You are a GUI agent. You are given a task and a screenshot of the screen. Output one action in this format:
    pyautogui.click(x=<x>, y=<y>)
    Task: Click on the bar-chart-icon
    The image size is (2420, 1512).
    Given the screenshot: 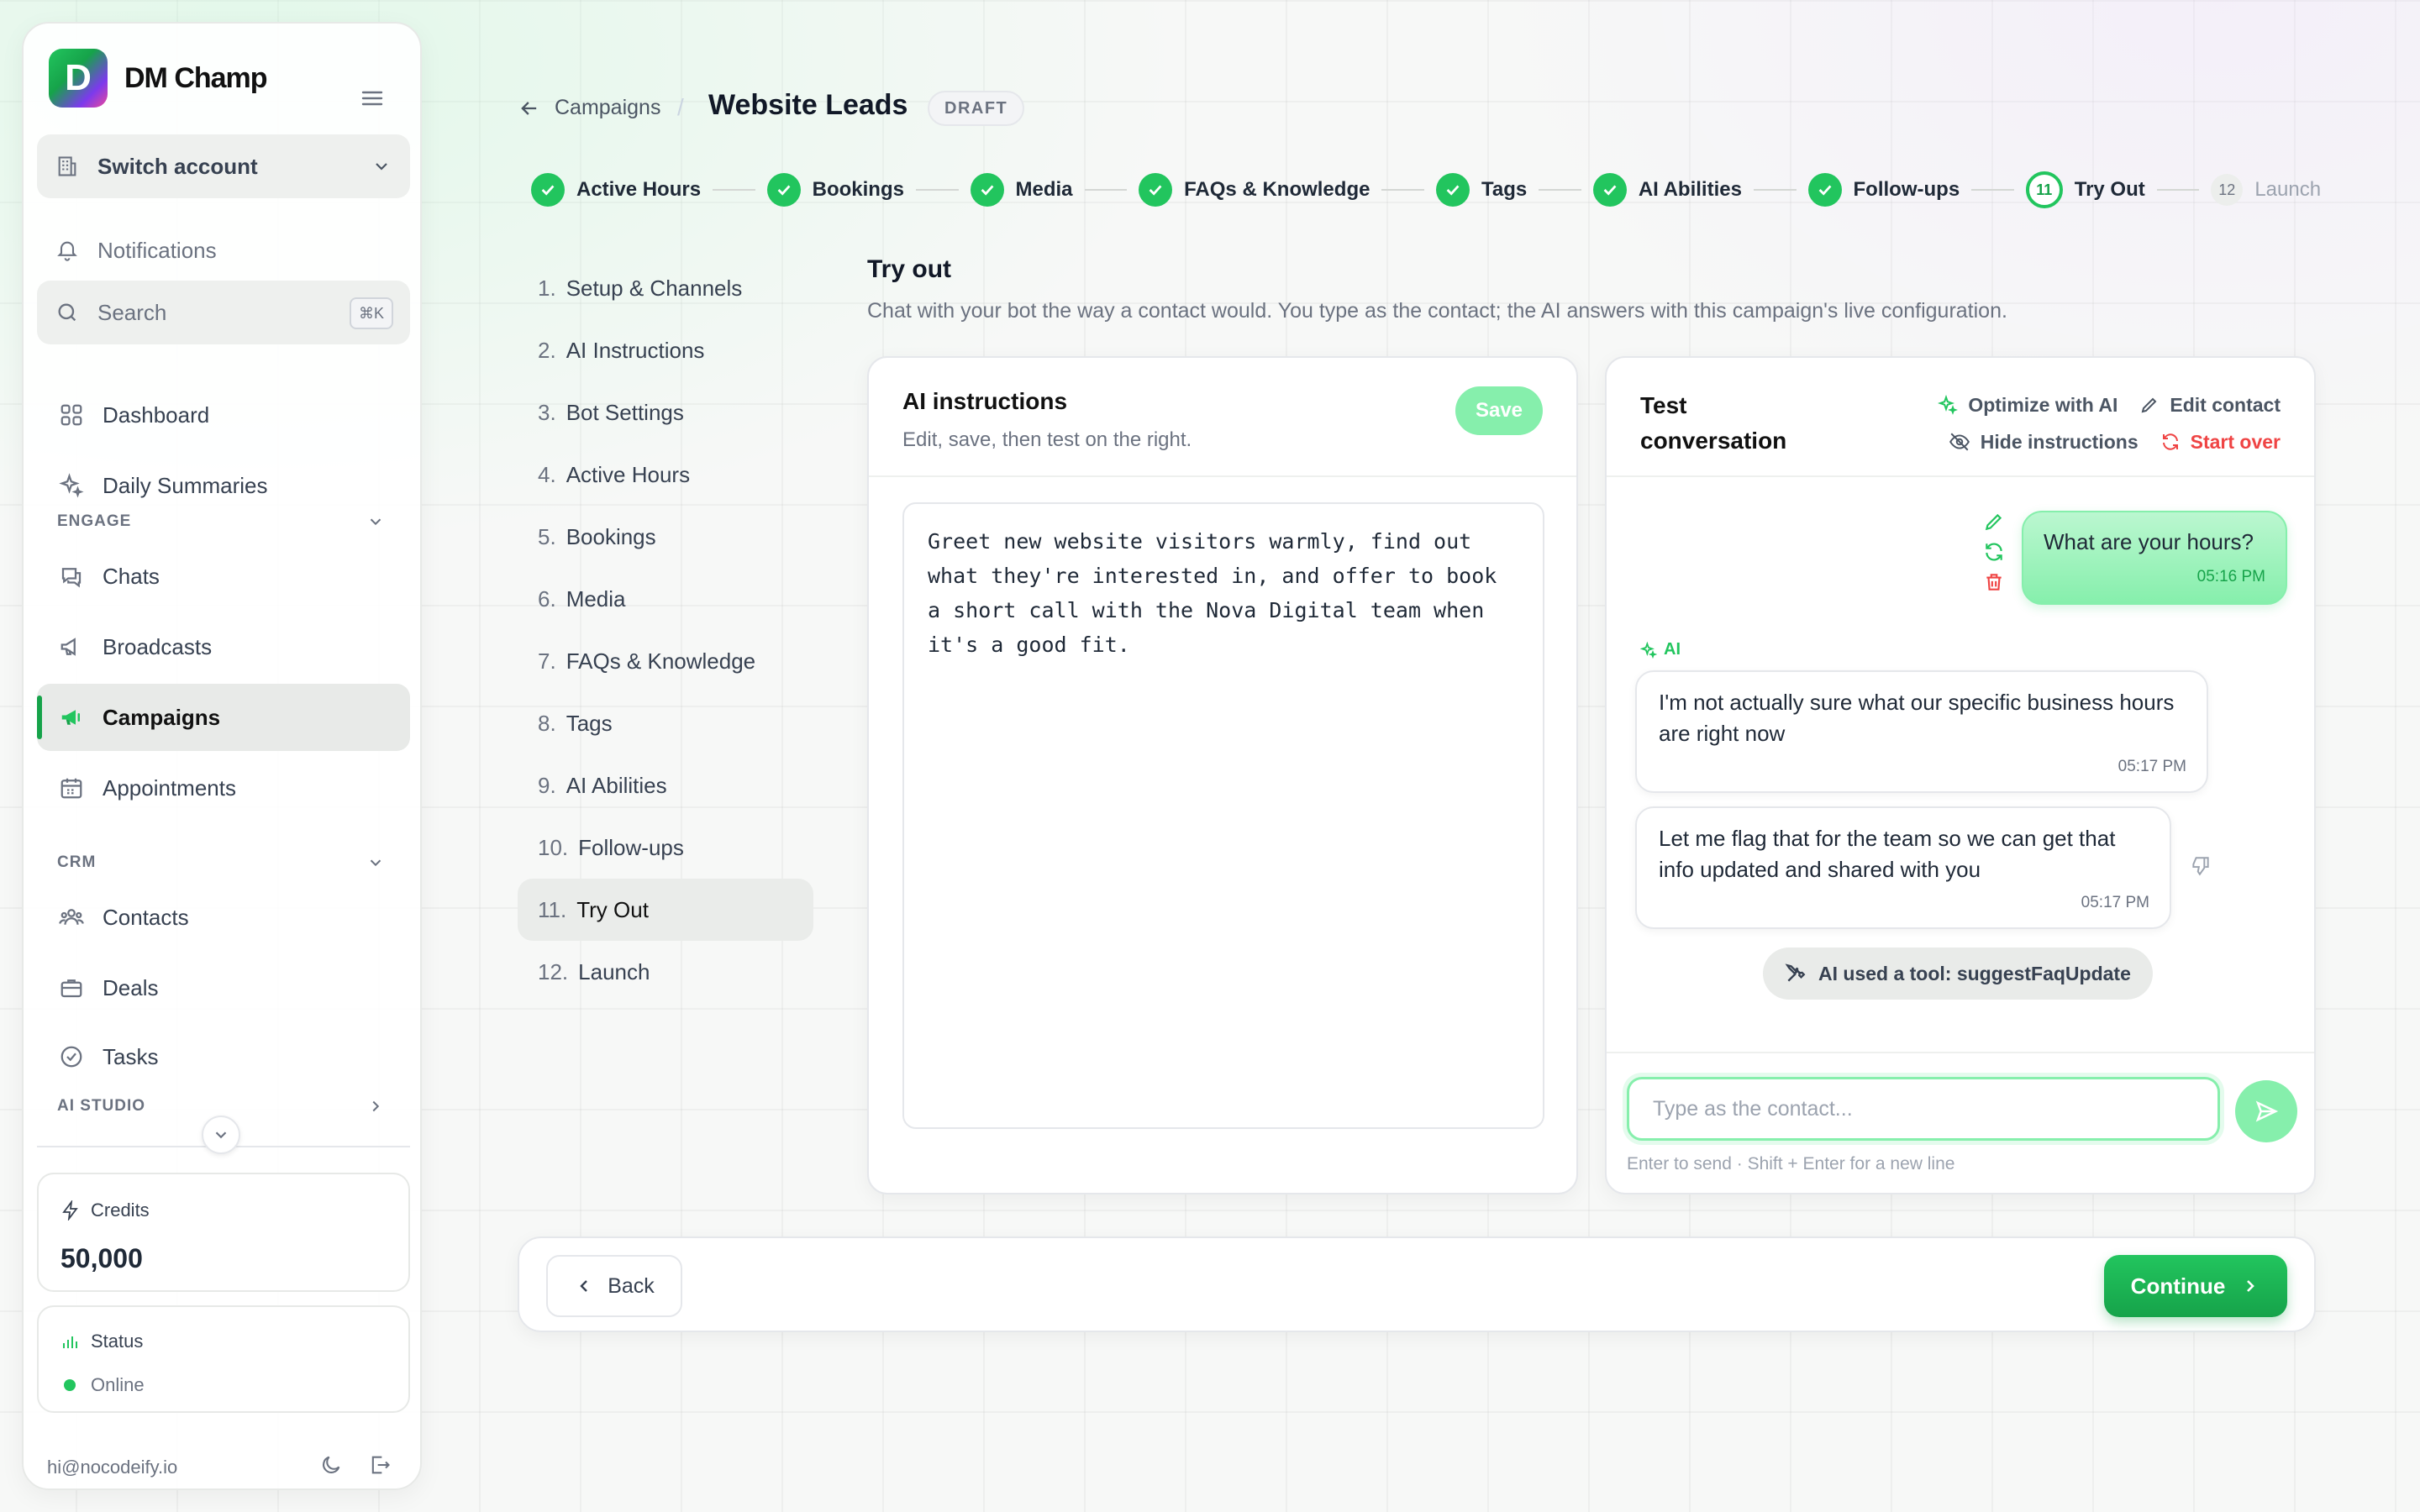 What is the action you would take?
    pyautogui.click(x=70, y=1342)
    